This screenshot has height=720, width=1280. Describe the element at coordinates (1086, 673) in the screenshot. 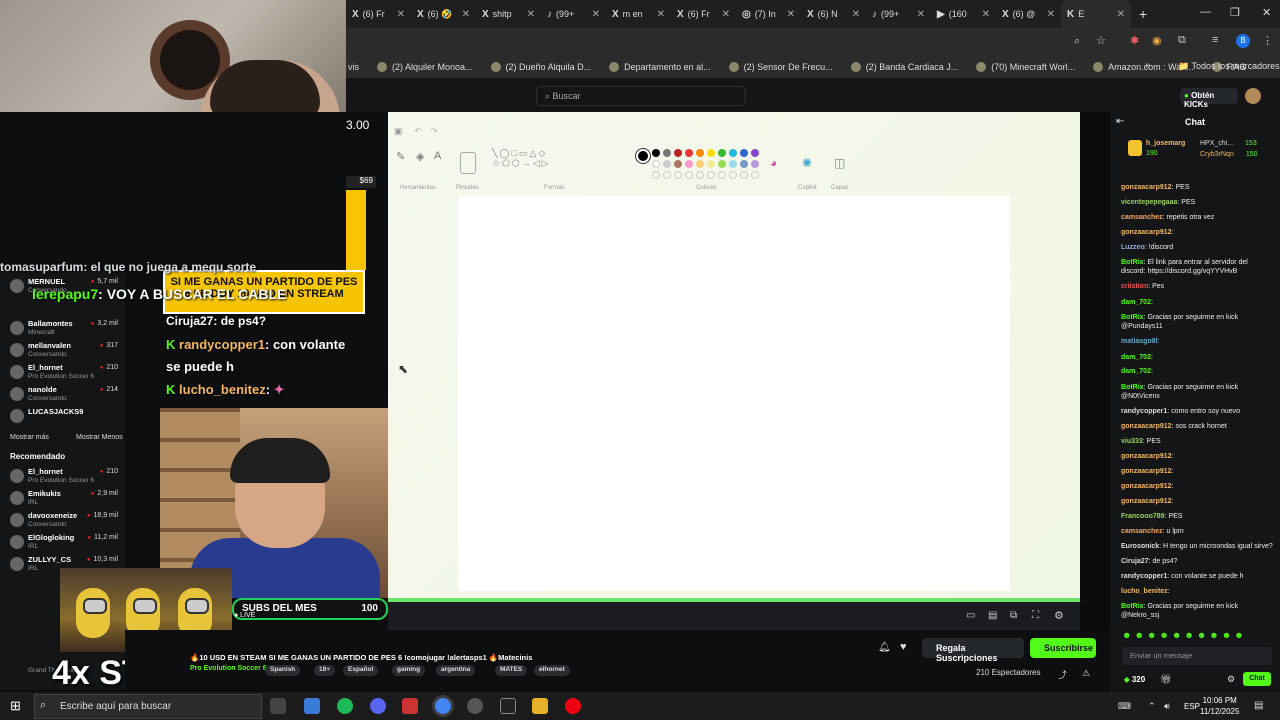

I see `report-icon: ⚠` at that location.